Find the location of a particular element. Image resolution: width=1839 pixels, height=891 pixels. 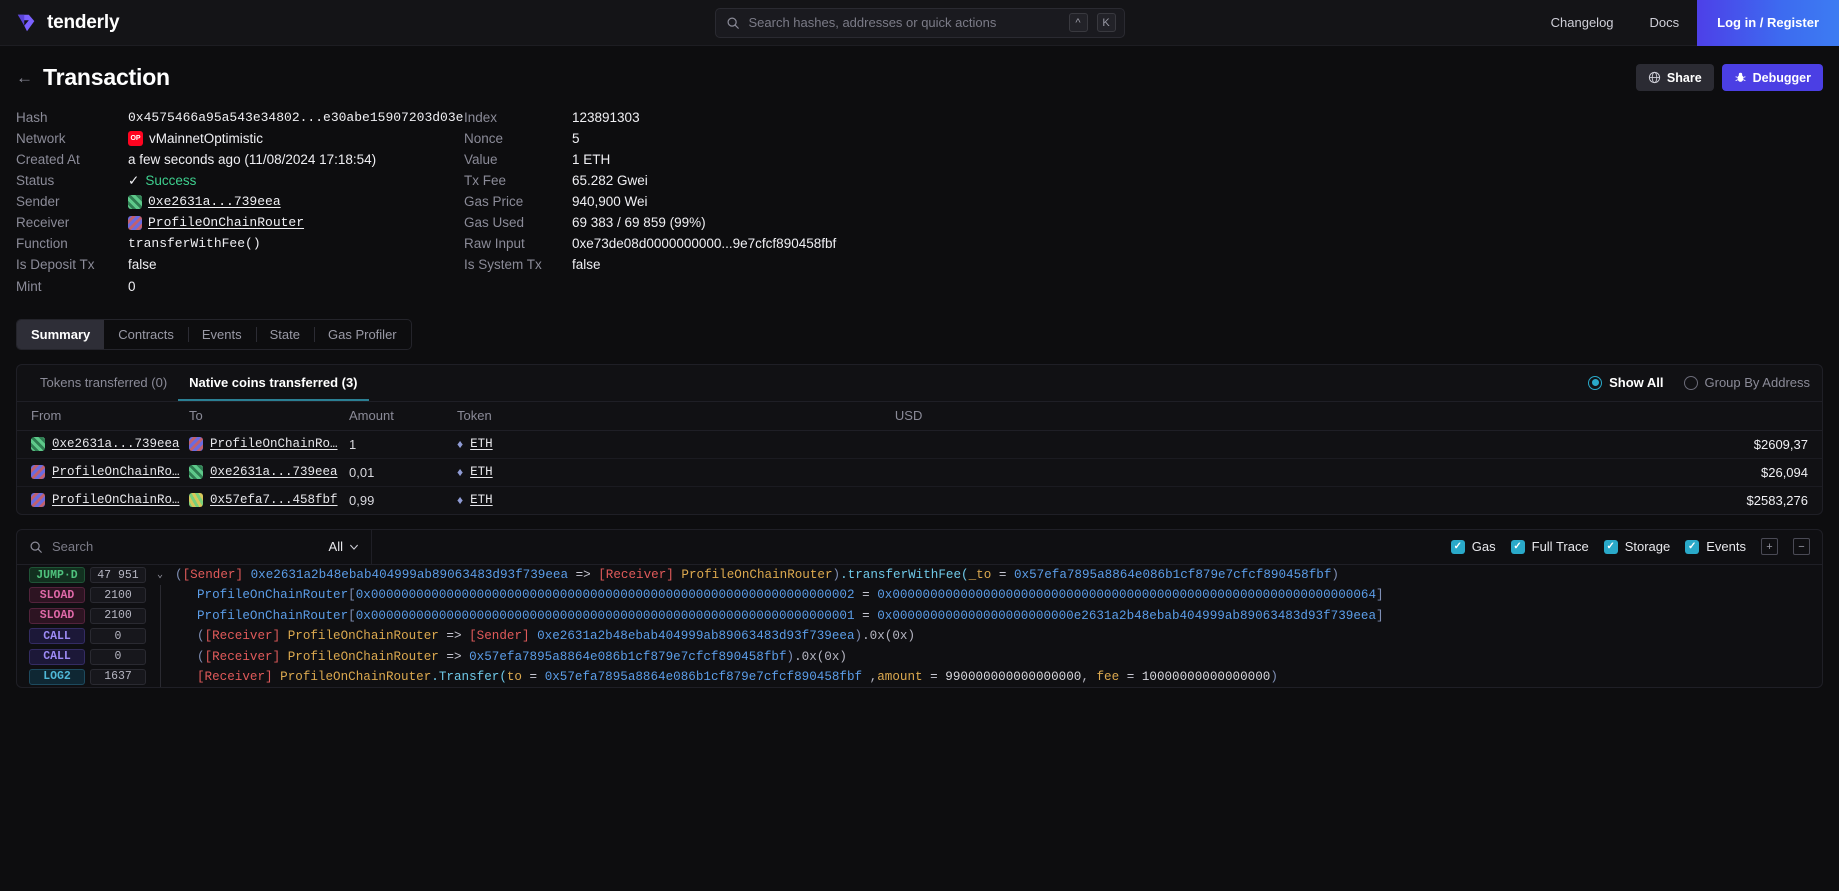

chevron-down-icon: ⌄ is located at coordinates (160, 575).